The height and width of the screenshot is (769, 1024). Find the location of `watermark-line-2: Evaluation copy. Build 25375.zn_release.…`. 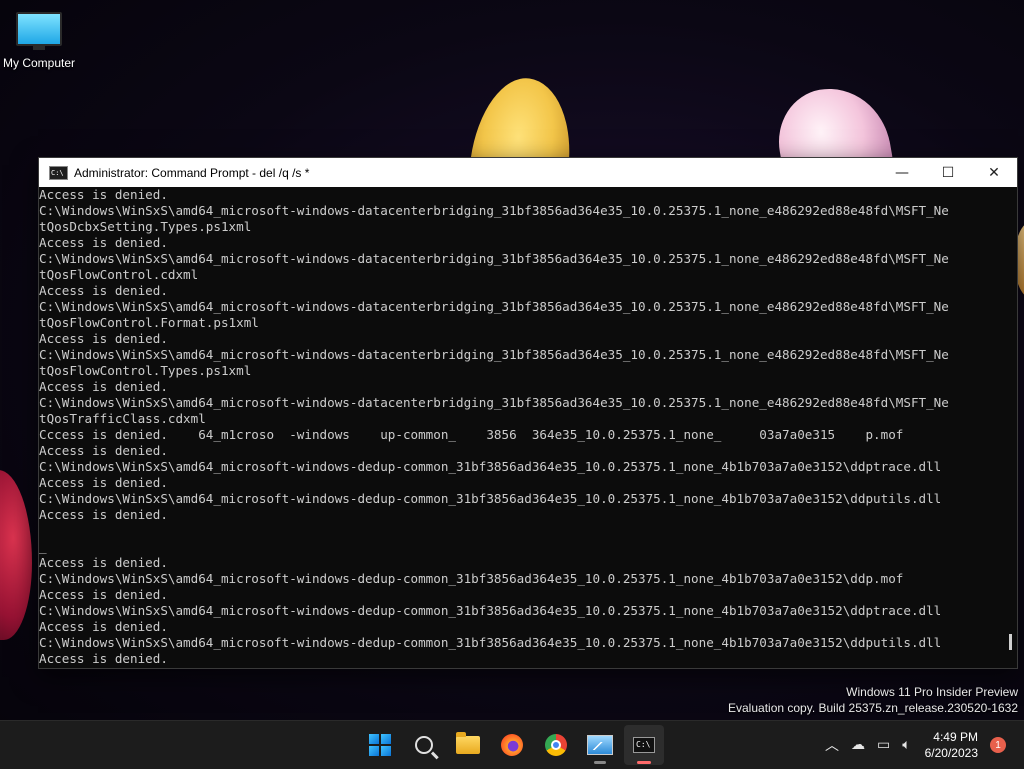

watermark-line-2: Evaluation copy. Build 25375.zn_release.… is located at coordinates (873, 708).